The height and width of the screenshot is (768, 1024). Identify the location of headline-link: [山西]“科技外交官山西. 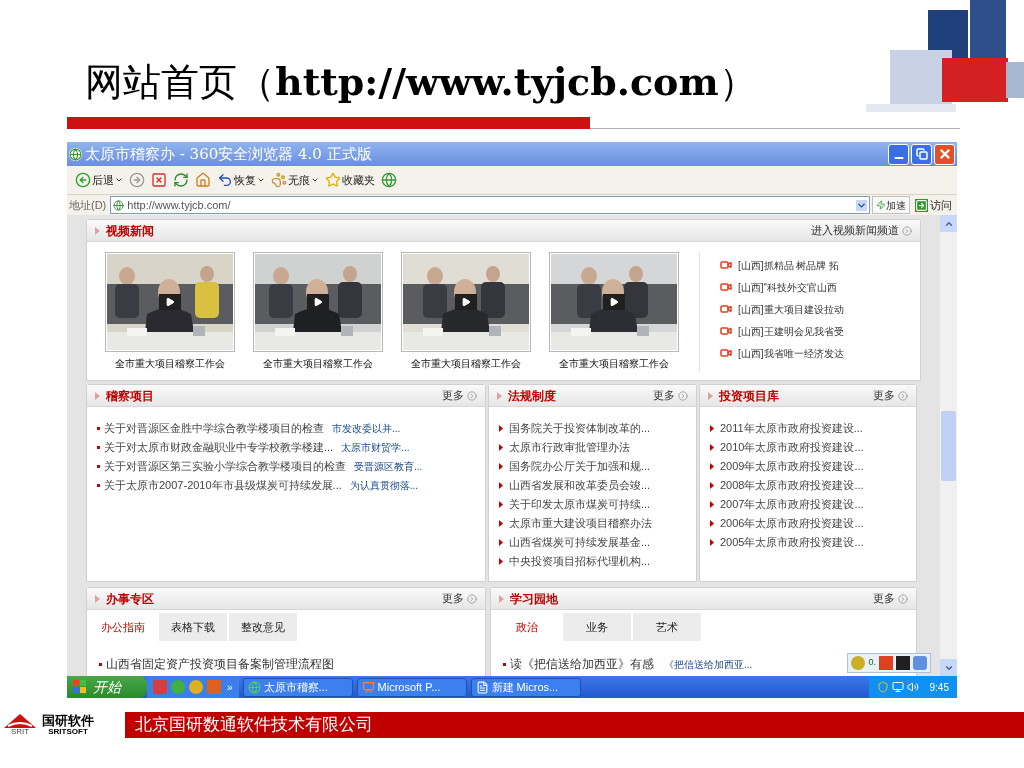
(787, 287).